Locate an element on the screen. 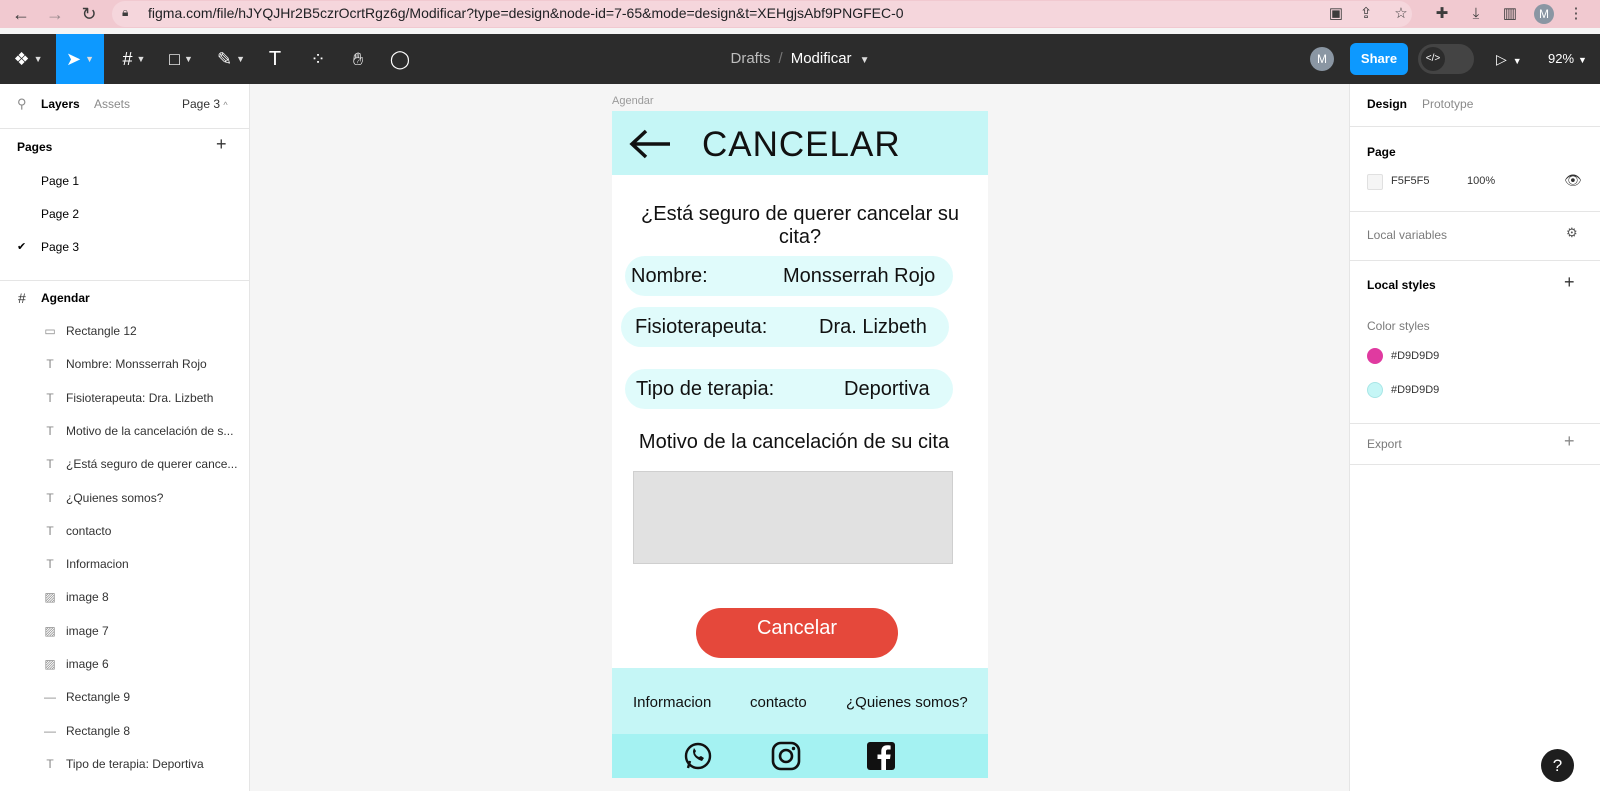 The width and height of the screenshot is (1600, 791). line-icon: — is located at coordinates (50, 730).